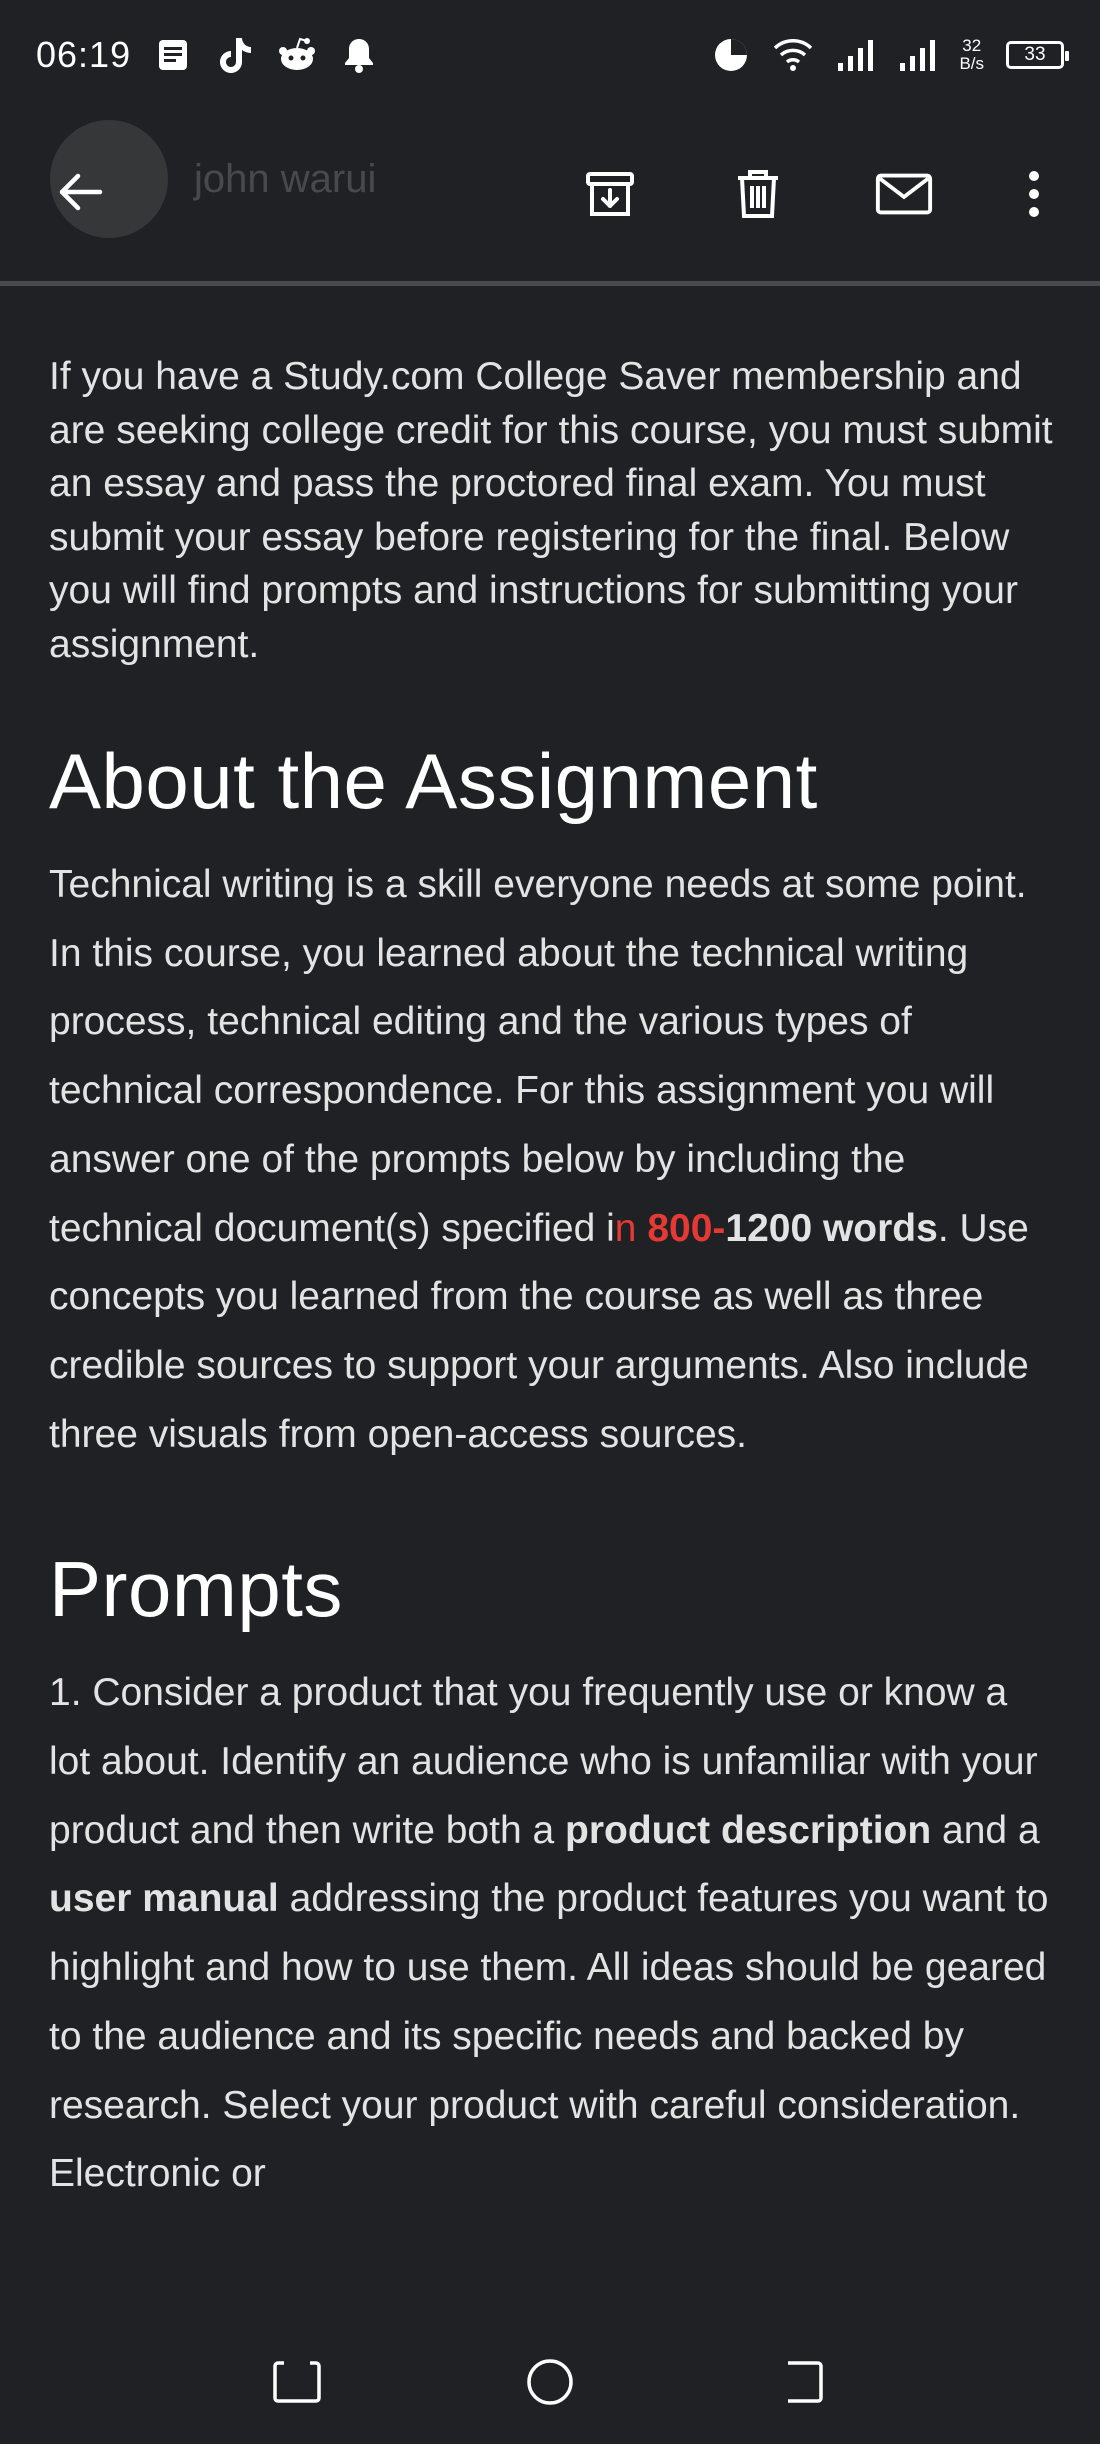 This screenshot has width=1100, height=2444. I want to click on recents-icon, so click(296, 2382).